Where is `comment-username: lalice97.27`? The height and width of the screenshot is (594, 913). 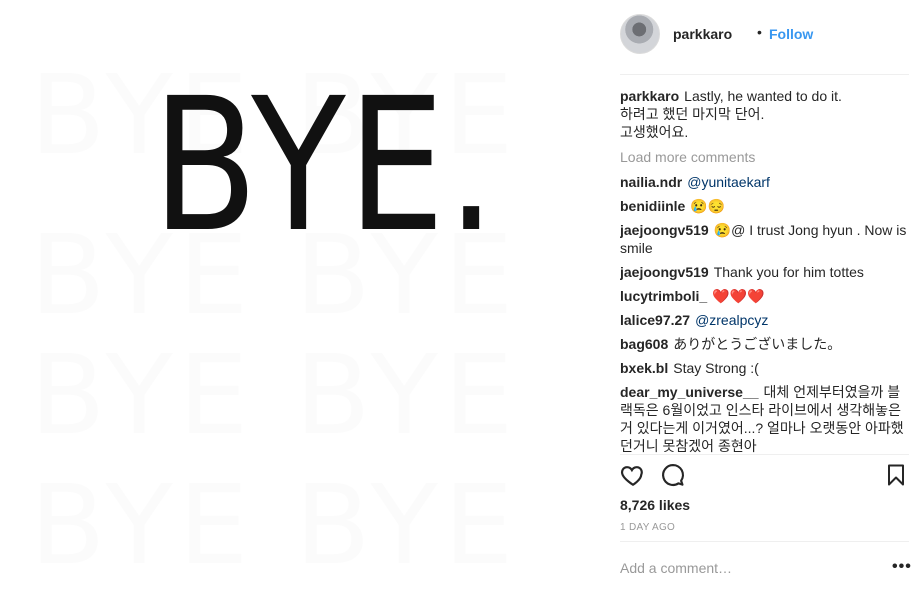
comment-username: lalice97.27 is located at coordinates (655, 320).